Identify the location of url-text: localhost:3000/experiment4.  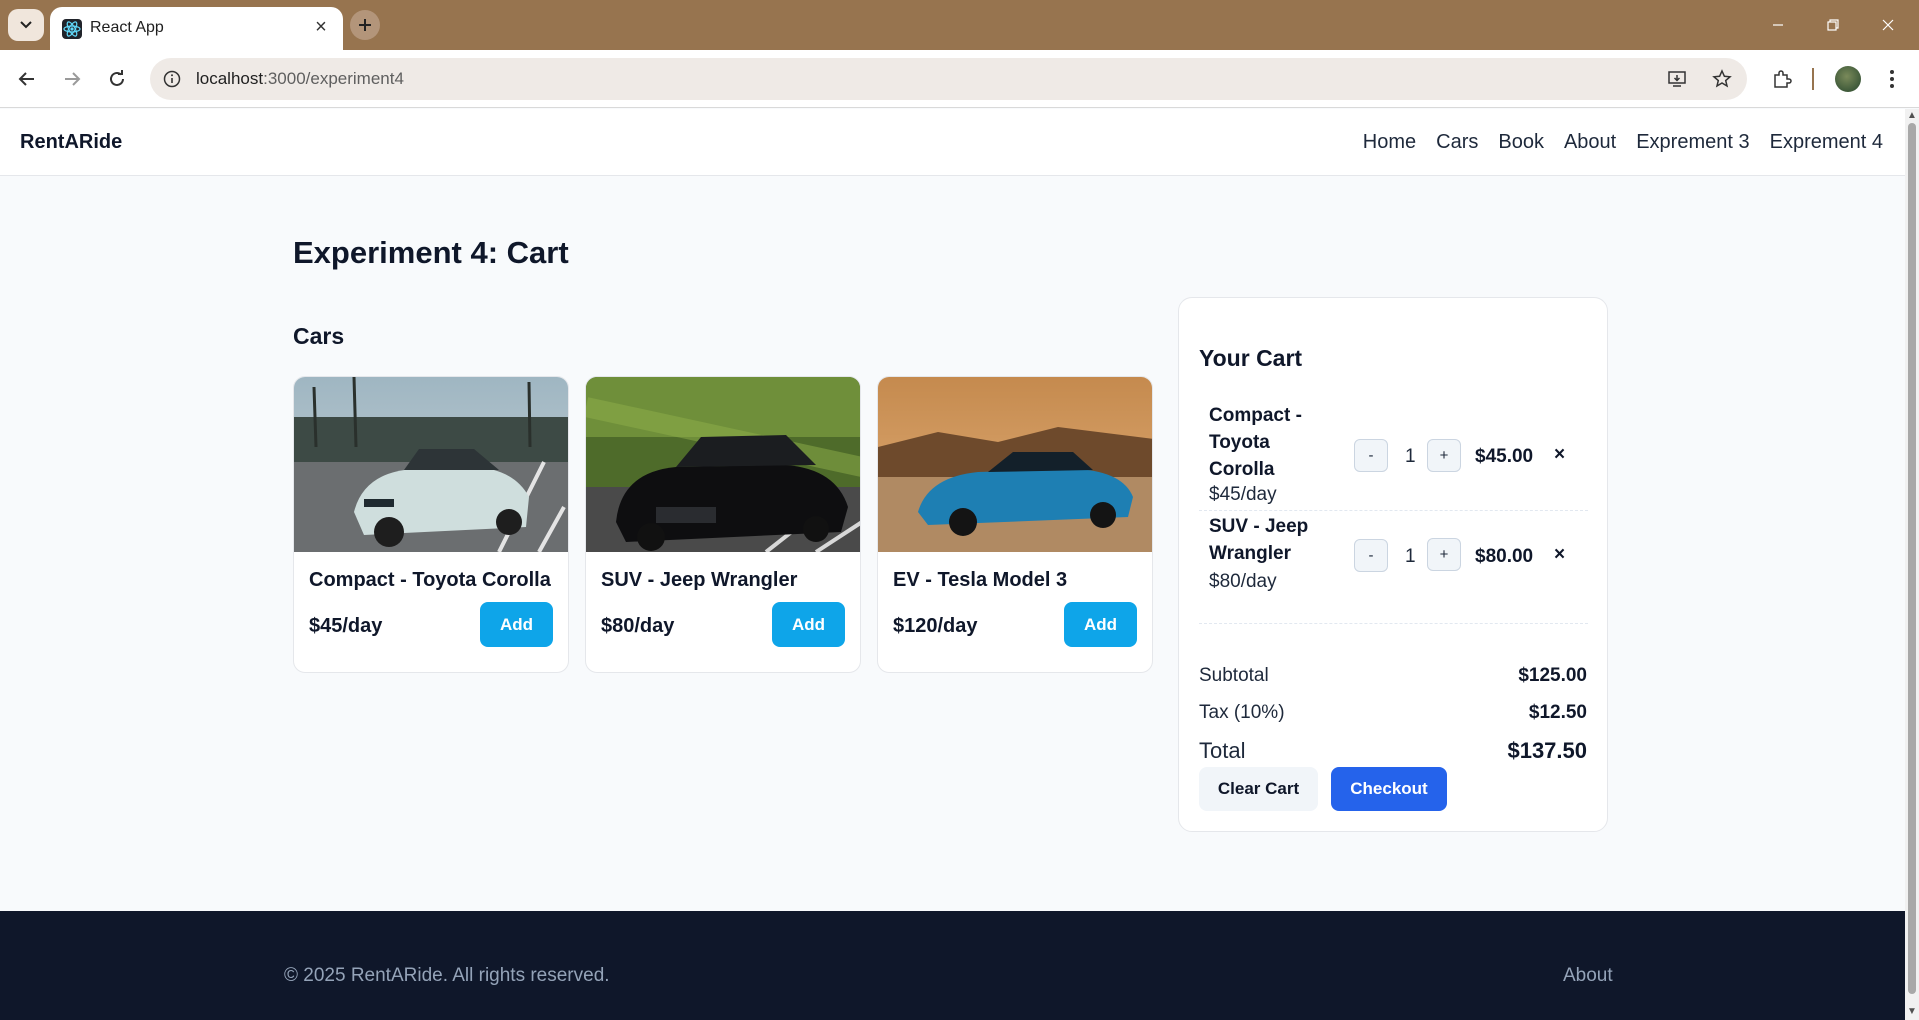
(300, 79).